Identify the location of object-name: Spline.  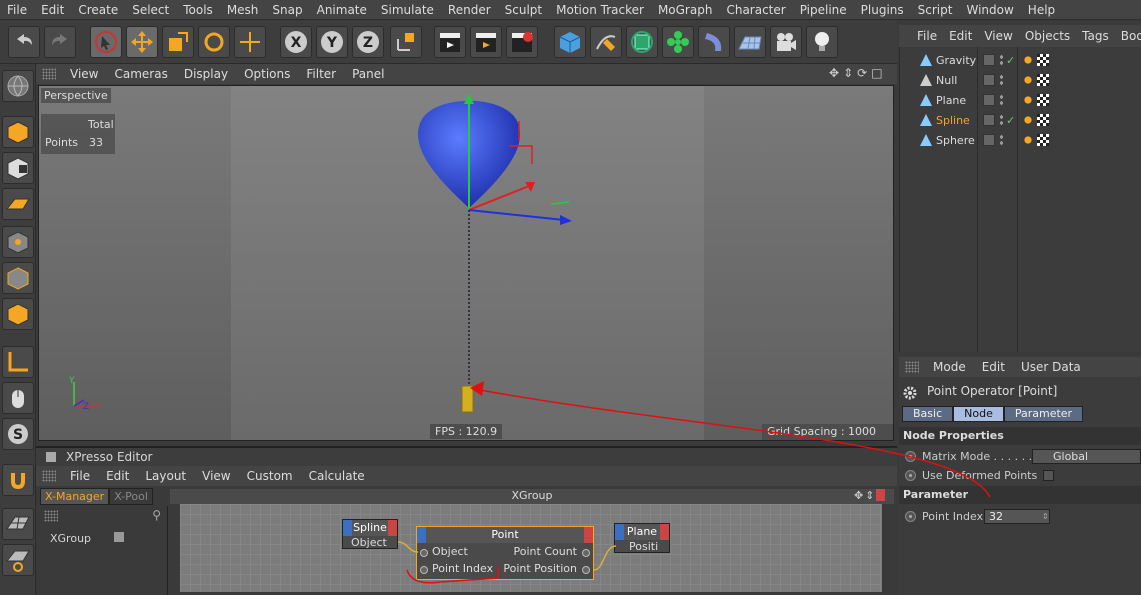
(953, 120).